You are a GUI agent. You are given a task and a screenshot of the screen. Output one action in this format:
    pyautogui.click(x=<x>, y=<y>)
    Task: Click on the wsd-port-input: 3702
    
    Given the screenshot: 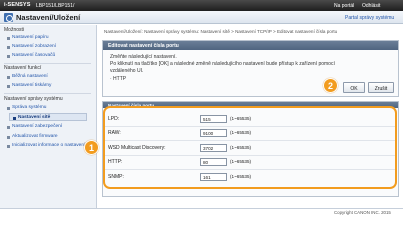 What is the action you would take?
    pyautogui.click(x=213, y=148)
    